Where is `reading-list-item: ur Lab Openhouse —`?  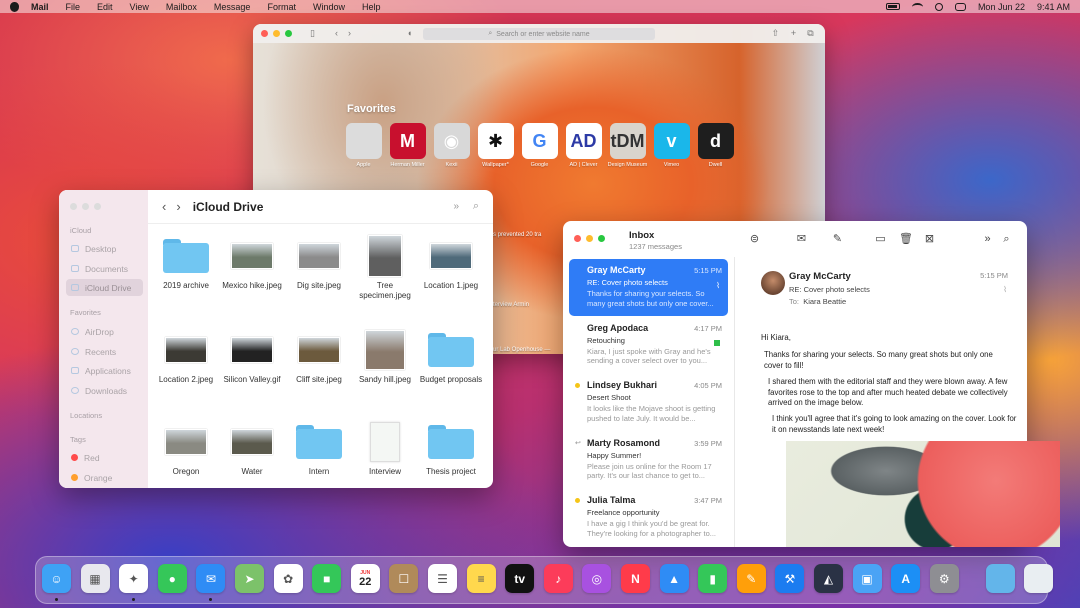 reading-list-item: ur Lab Openhouse — is located at coordinates (521, 350).